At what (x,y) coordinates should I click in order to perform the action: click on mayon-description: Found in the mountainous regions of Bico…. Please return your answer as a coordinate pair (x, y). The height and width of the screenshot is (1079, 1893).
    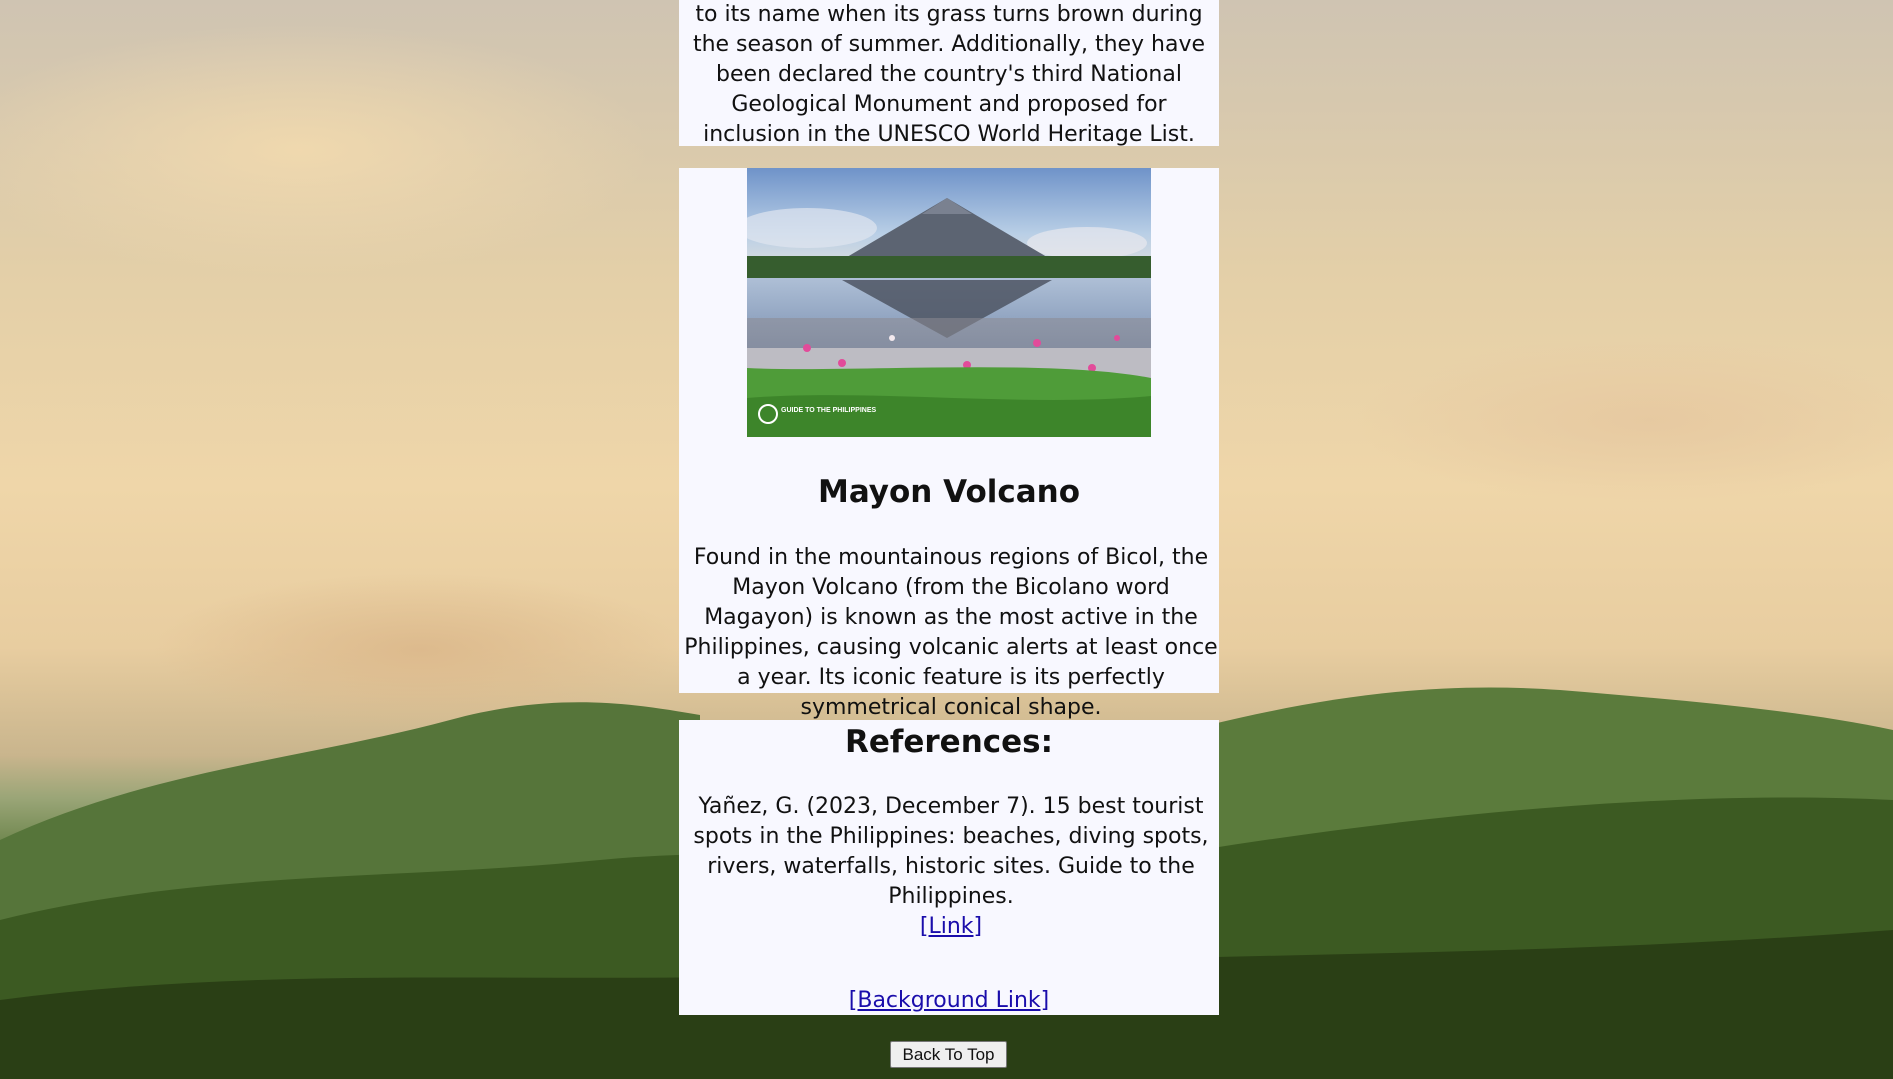
    Looking at the image, I should click on (951, 632).